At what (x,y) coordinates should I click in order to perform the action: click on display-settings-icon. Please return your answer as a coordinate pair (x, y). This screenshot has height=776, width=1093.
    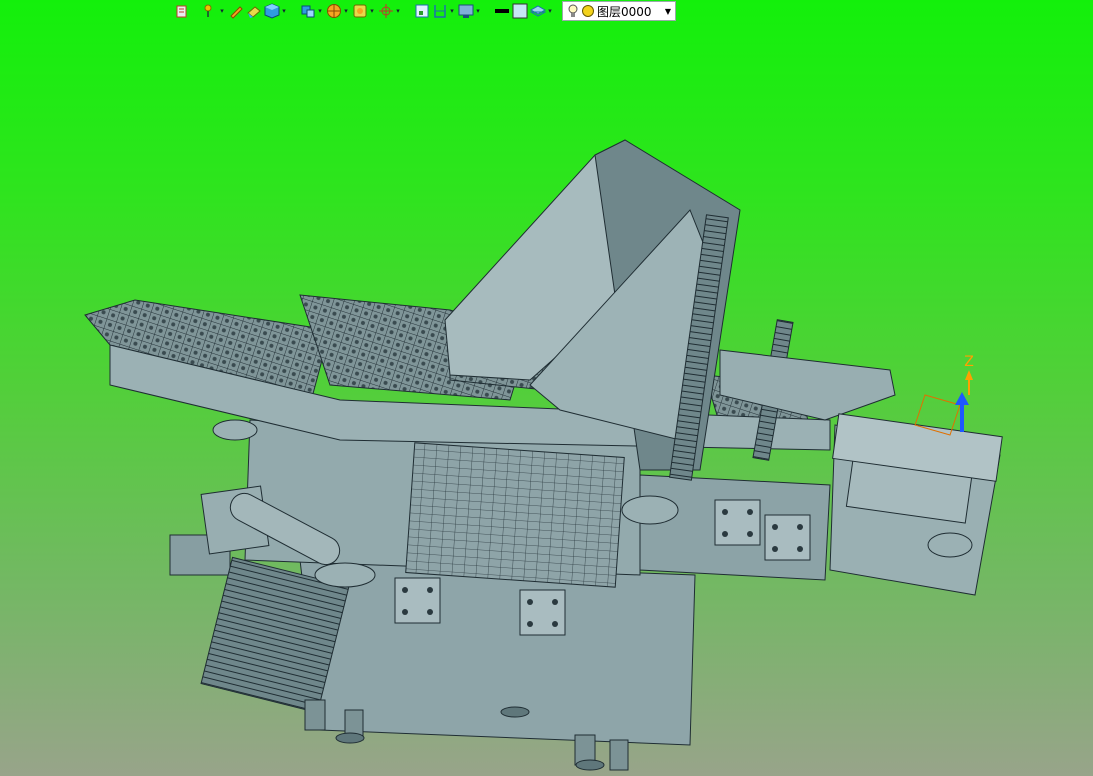
    Looking at the image, I should click on (466, 11).